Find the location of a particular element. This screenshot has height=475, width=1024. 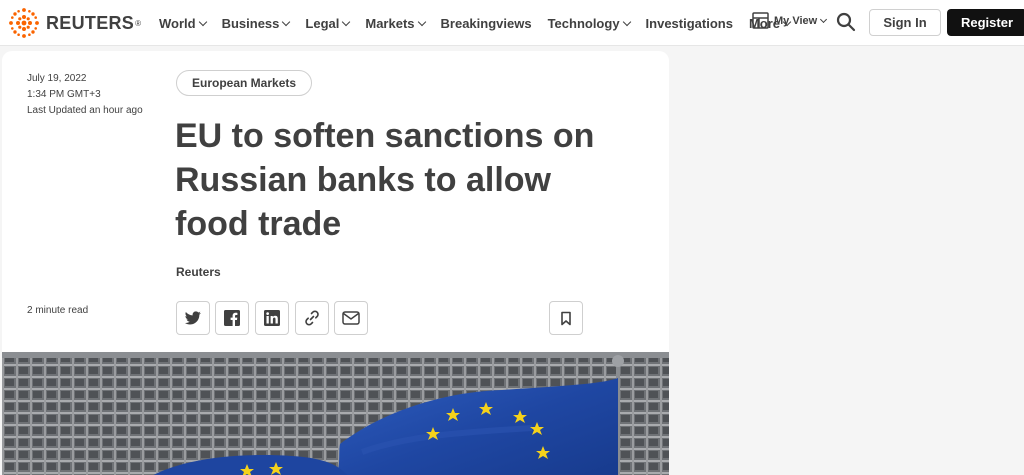

nav-item-business: Business is located at coordinates (256, 23).